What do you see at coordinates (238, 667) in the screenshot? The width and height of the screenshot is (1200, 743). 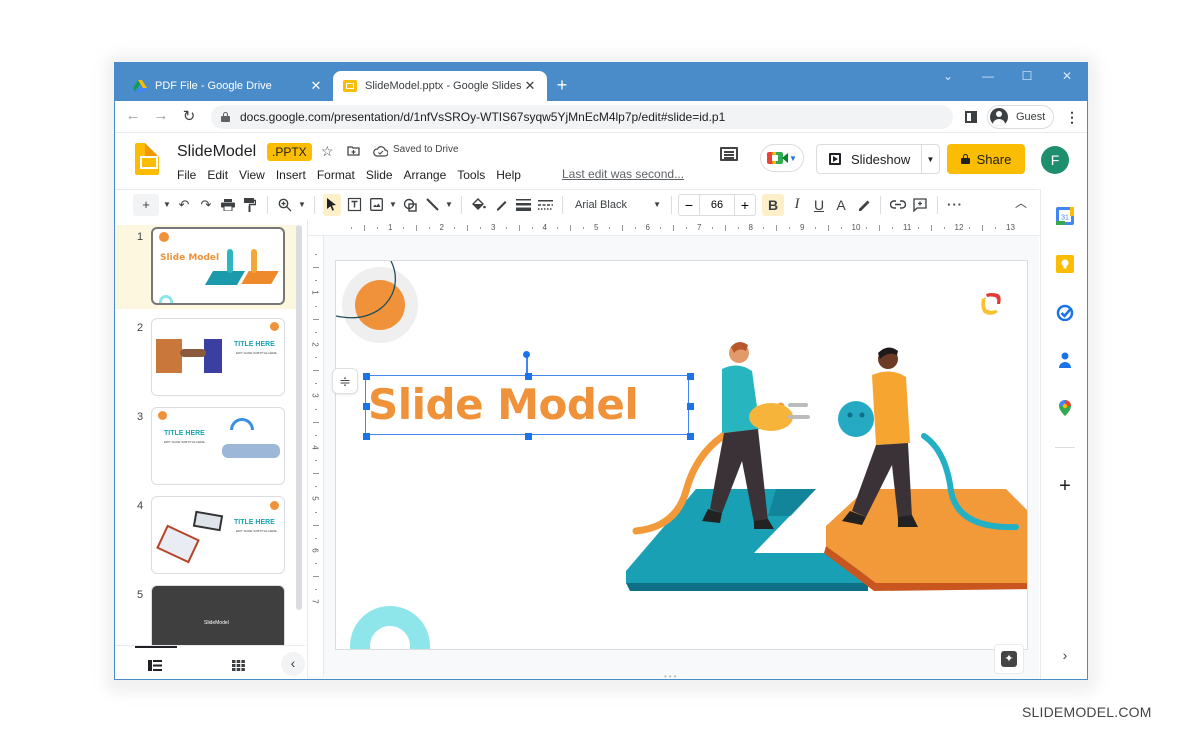 I see `grid-view-icon` at bounding box center [238, 667].